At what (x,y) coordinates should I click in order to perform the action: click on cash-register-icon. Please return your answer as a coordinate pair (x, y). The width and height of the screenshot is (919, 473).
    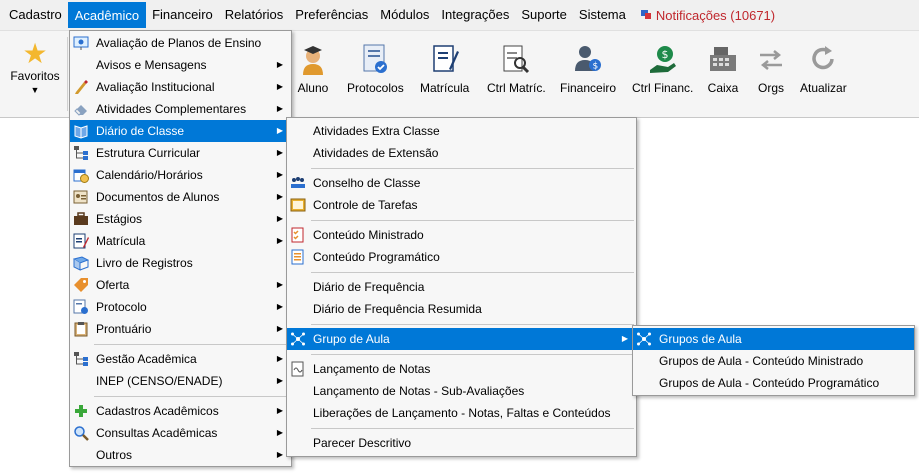
    Looking at the image, I should click on (723, 59).